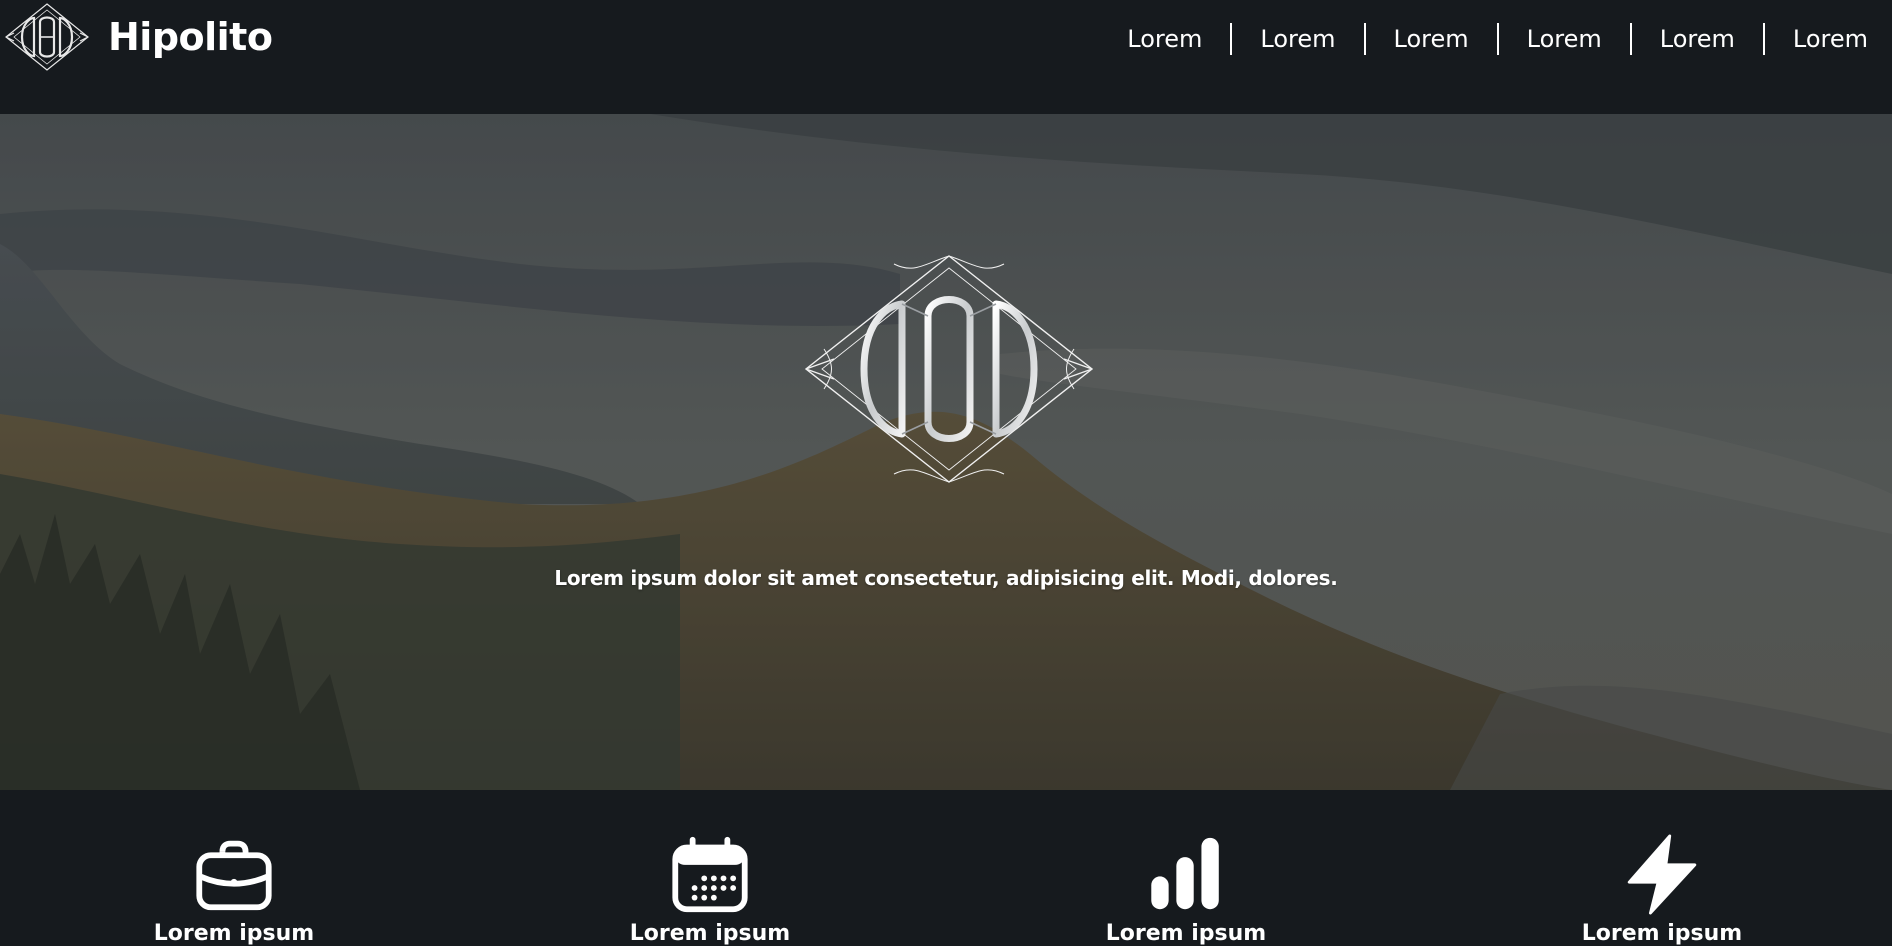 The image size is (1892, 946). I want to click on brand-link: Hipolito, so click(138, 37).